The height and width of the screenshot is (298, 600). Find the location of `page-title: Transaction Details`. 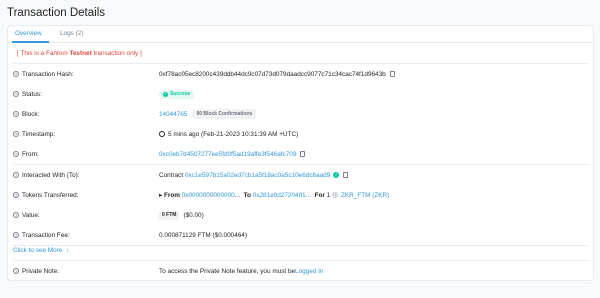

page-title: Transaction Details is located at coordinates (56, 13).